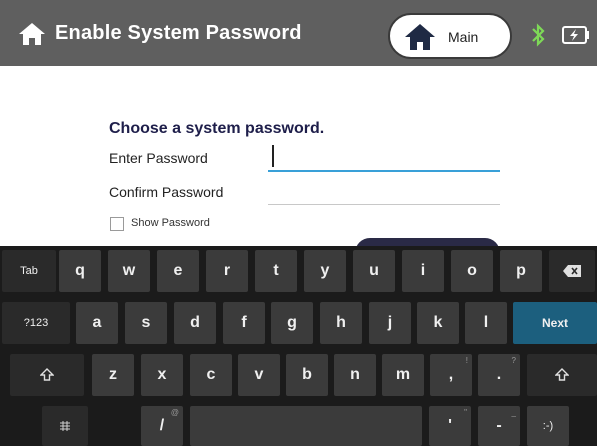  I want to click on key-period: . ?, so click(499, 375).